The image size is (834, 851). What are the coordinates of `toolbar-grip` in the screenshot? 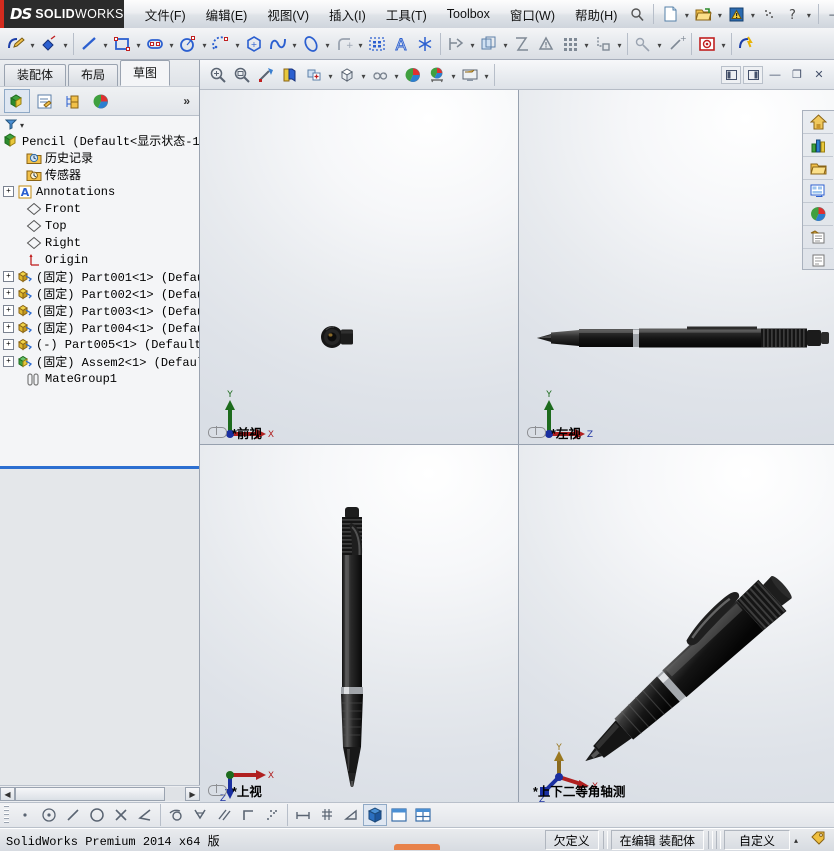 It's located at (6, 815).